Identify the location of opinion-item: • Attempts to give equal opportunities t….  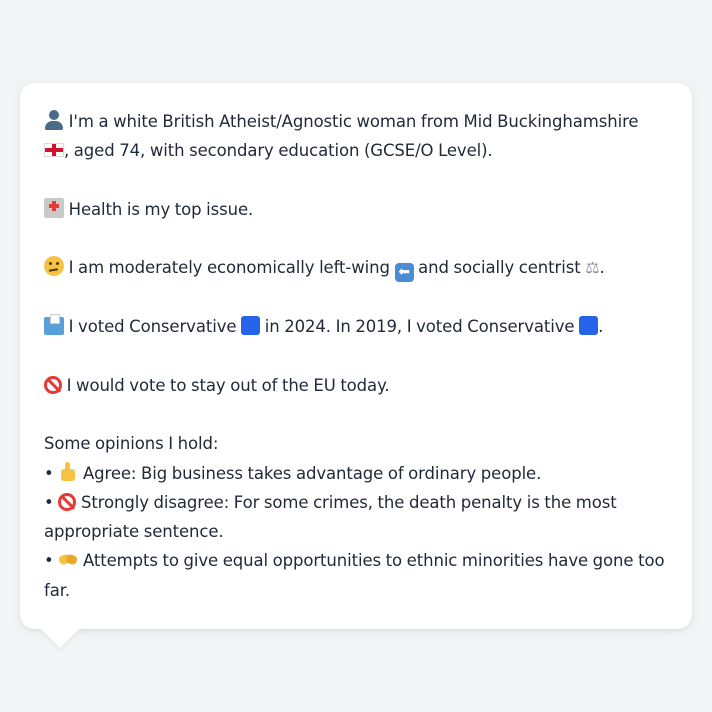
(357, 560).